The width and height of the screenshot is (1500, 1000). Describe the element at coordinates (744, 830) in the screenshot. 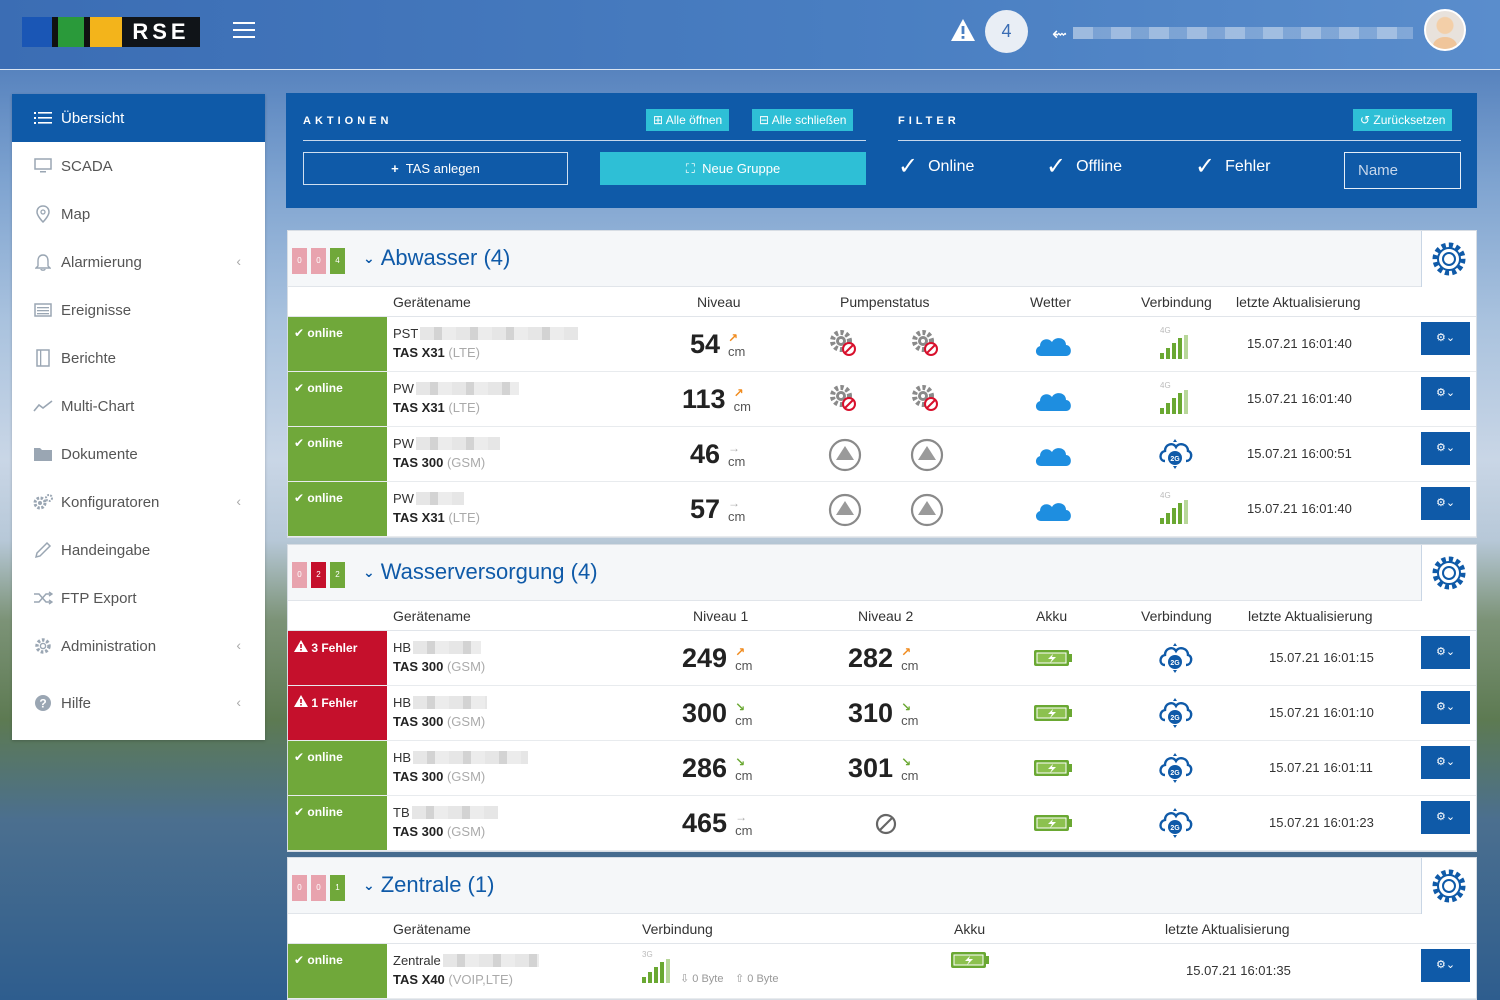

I see `level-unit: cm` at that location.